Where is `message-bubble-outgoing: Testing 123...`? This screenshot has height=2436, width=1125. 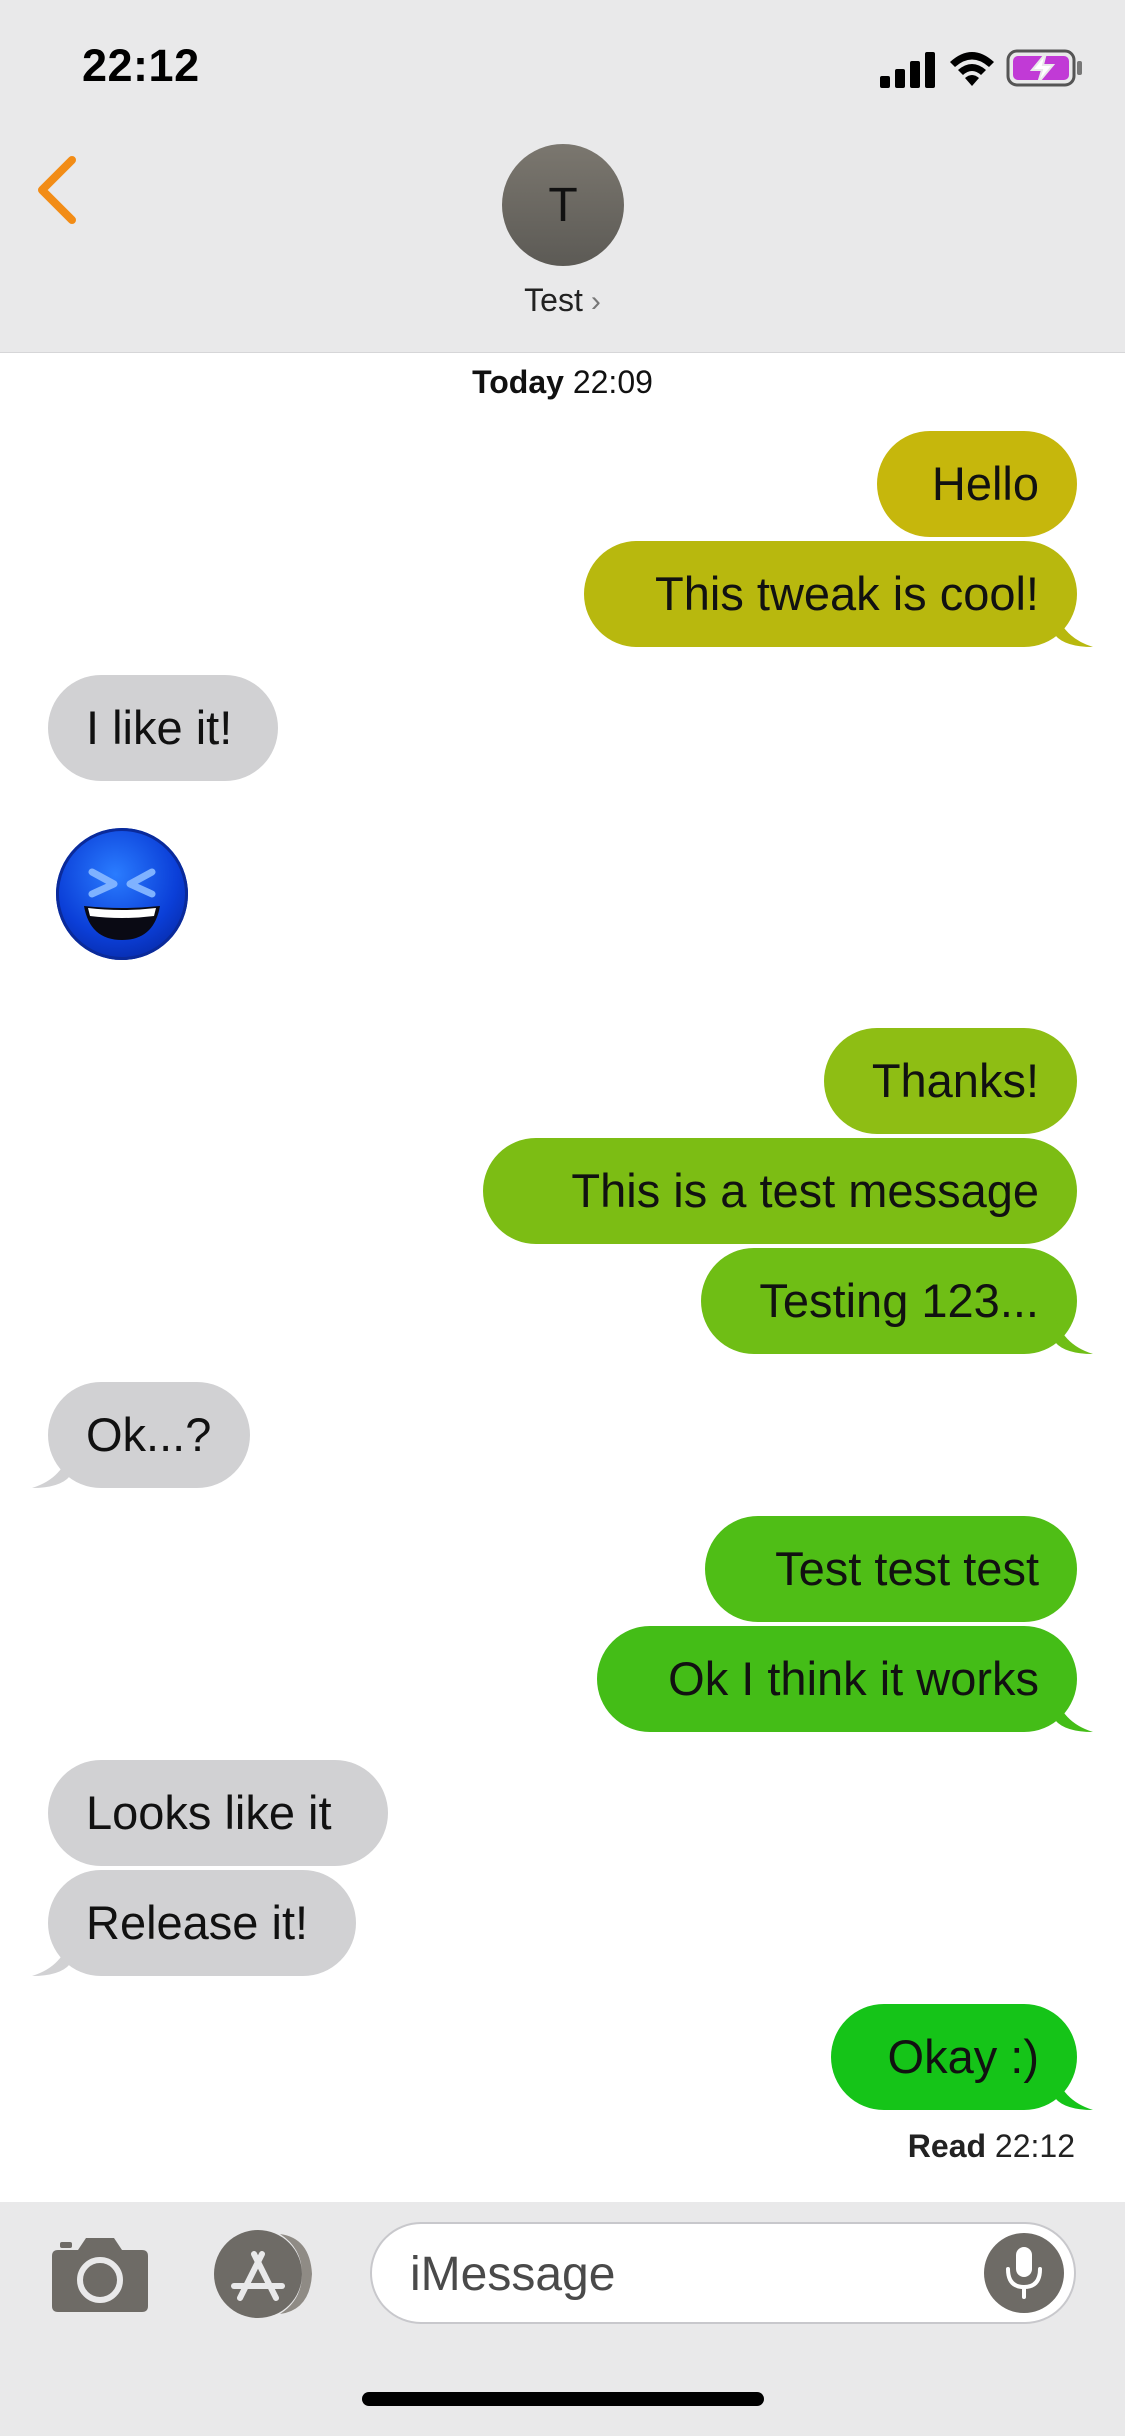
message-bubble-outgoing: Testing 123... is located at coordinates (889, 1301).